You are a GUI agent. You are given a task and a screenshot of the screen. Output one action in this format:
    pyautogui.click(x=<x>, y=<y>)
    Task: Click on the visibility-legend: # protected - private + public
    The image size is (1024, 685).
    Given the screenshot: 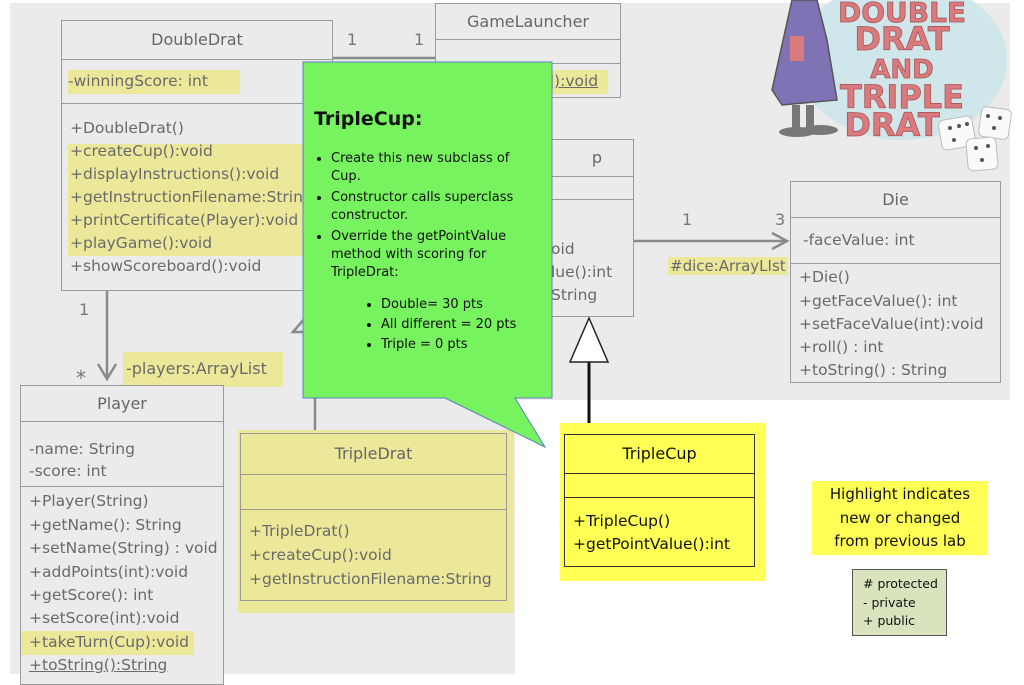 What is the action you would take?
    pyautogui.click(x=899, y=602)
    